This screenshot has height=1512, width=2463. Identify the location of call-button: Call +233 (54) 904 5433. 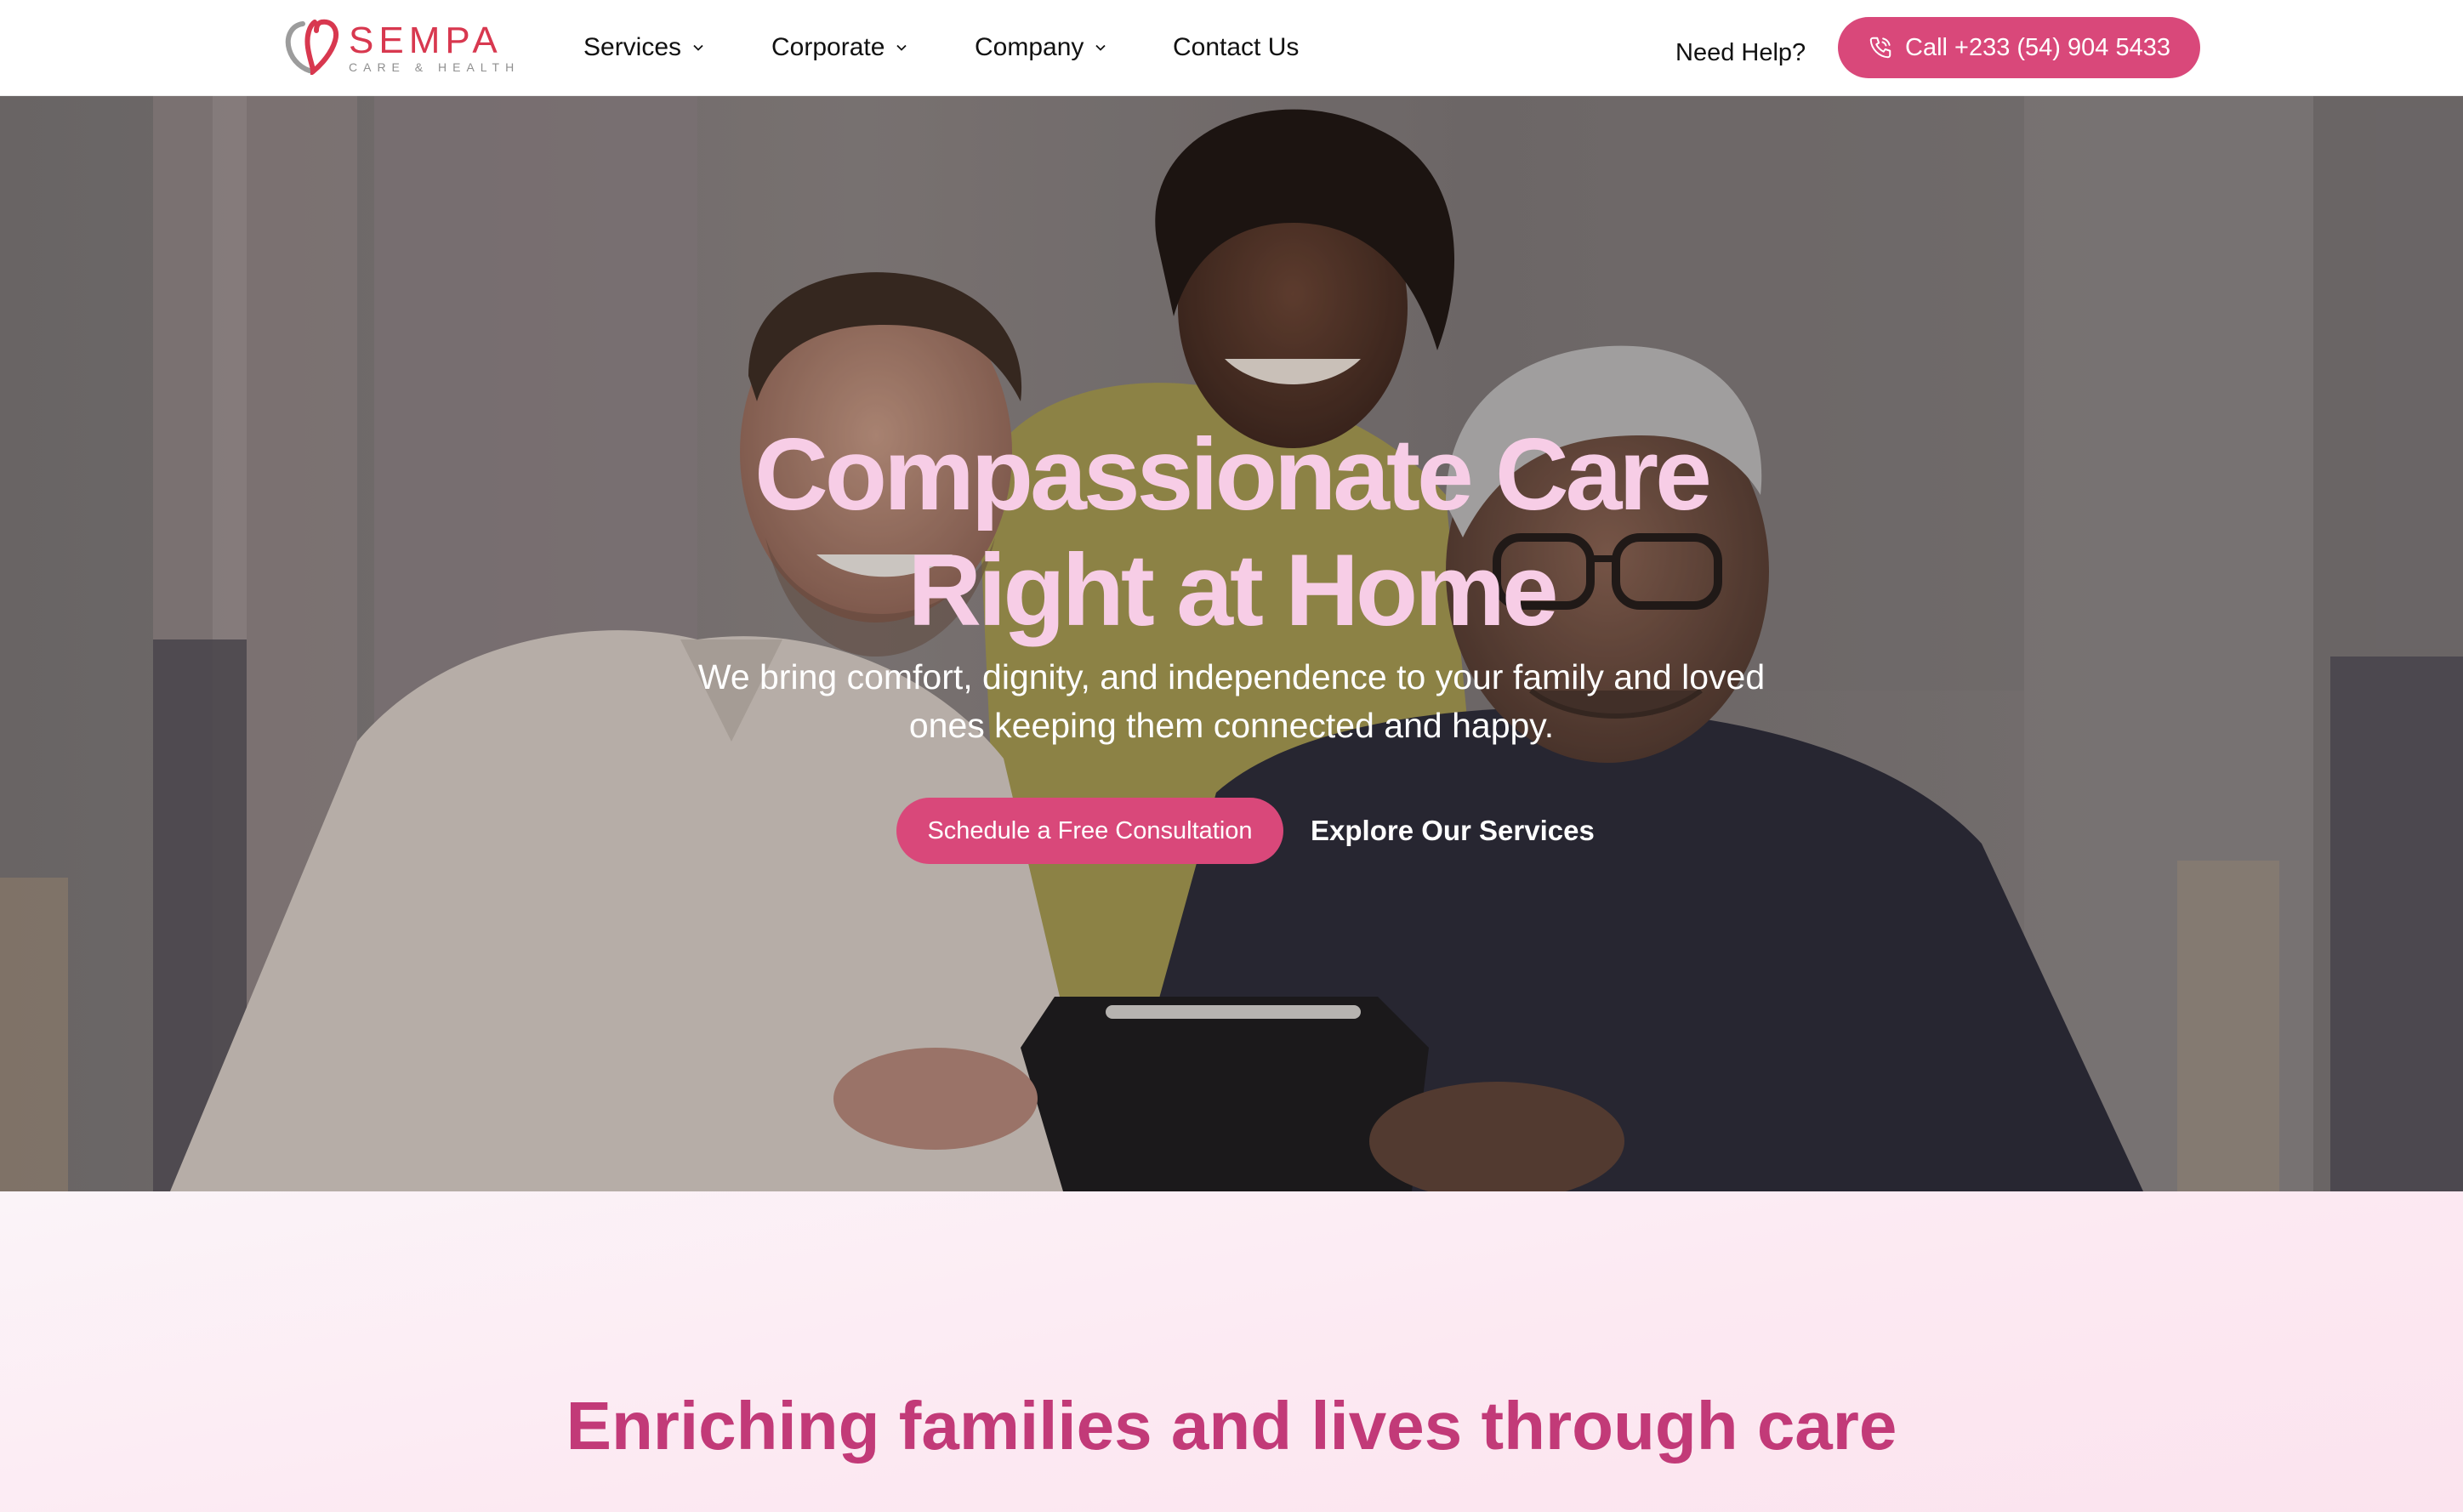
(2019, 47).